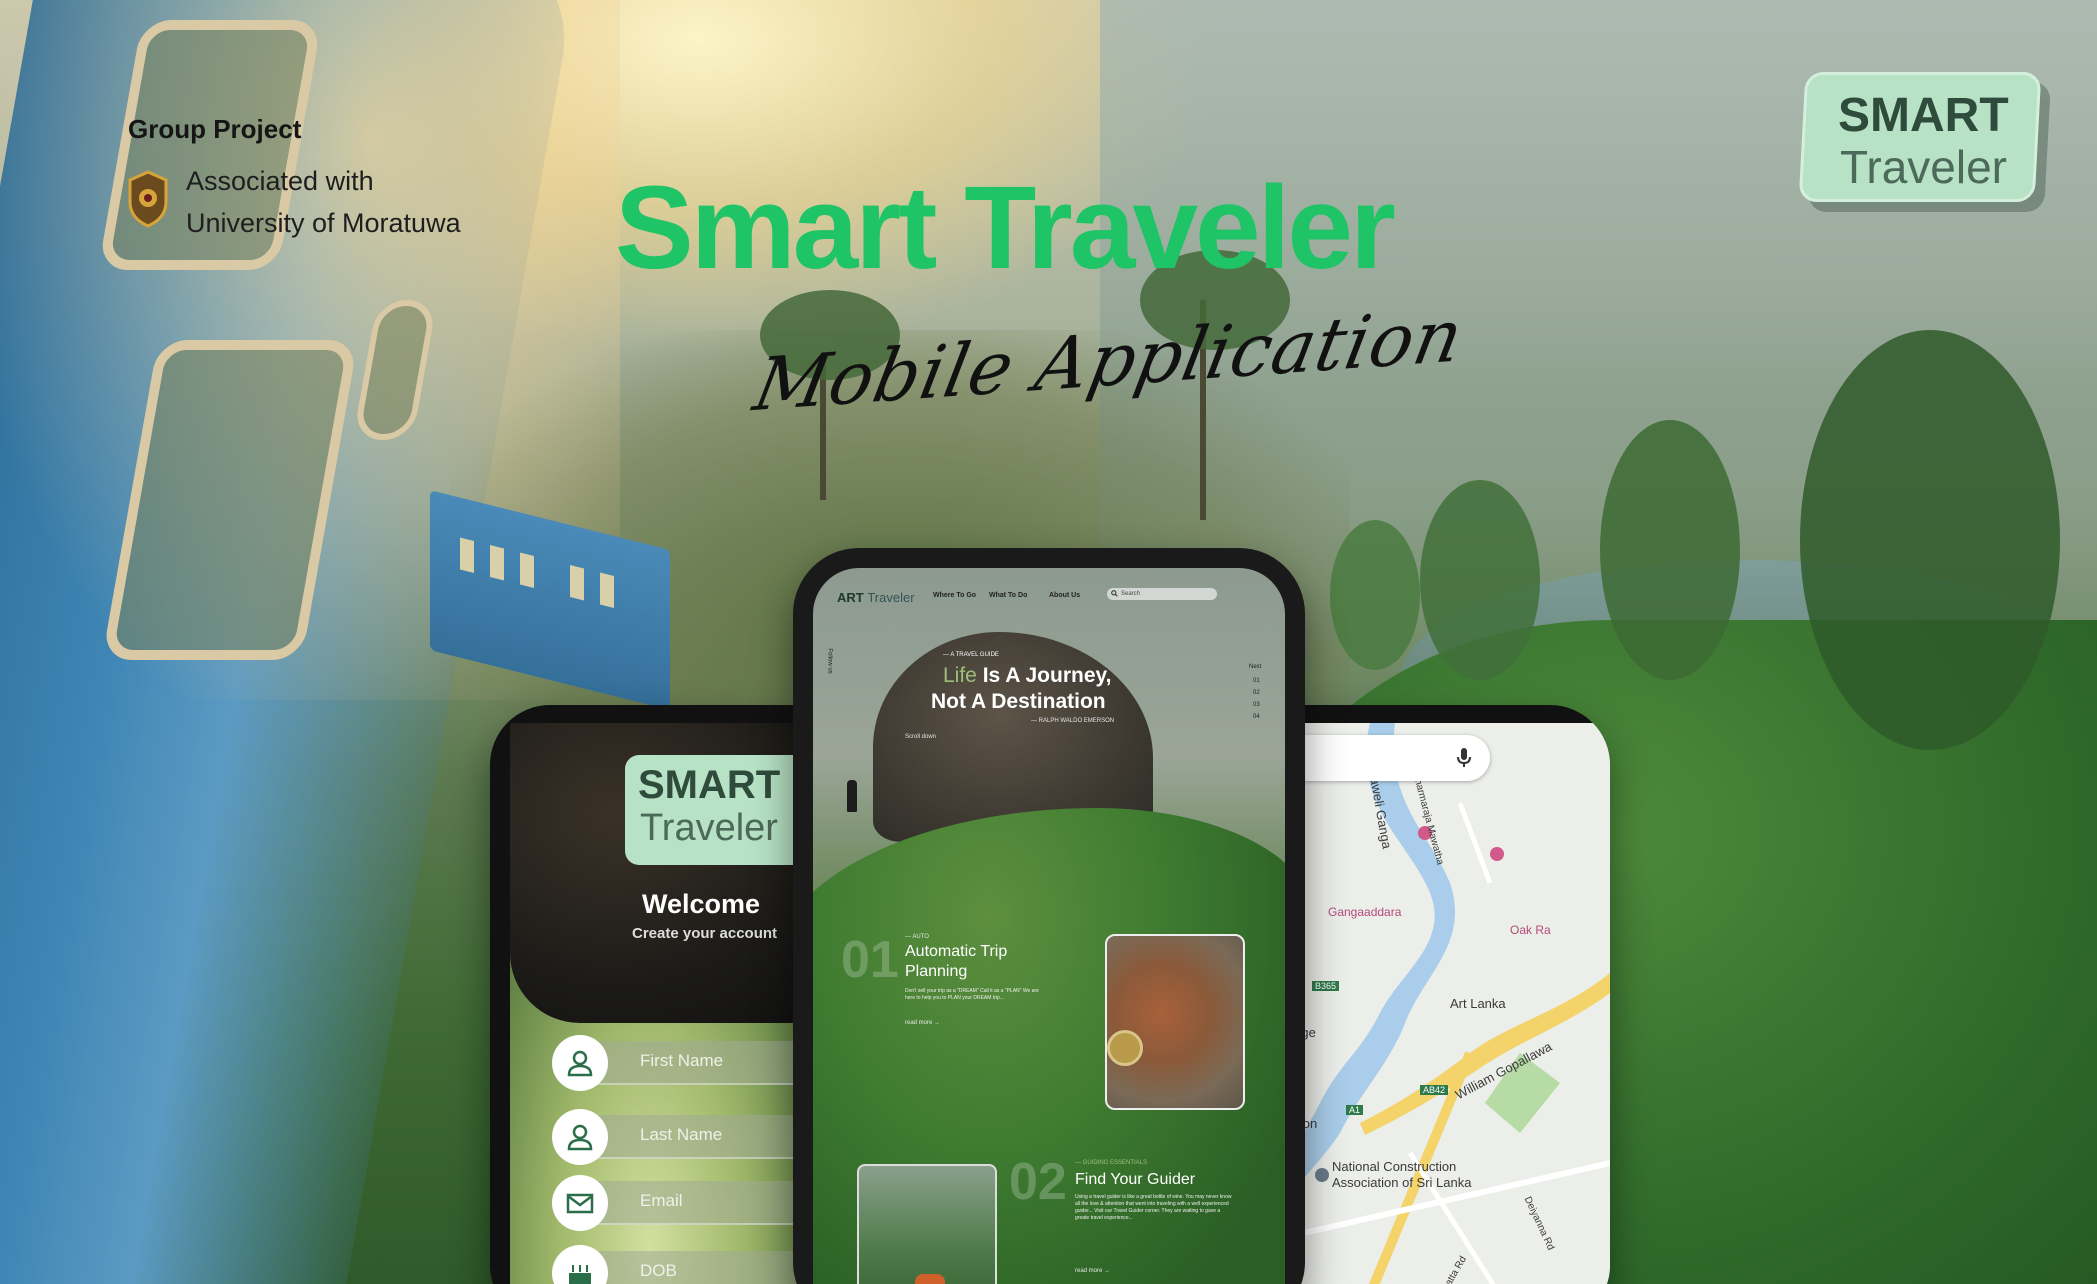 The image size is (2097, 1284). Describe the element at coordinates (852, 796) in the screenshot. I see `traveler-silhouette` at that location.